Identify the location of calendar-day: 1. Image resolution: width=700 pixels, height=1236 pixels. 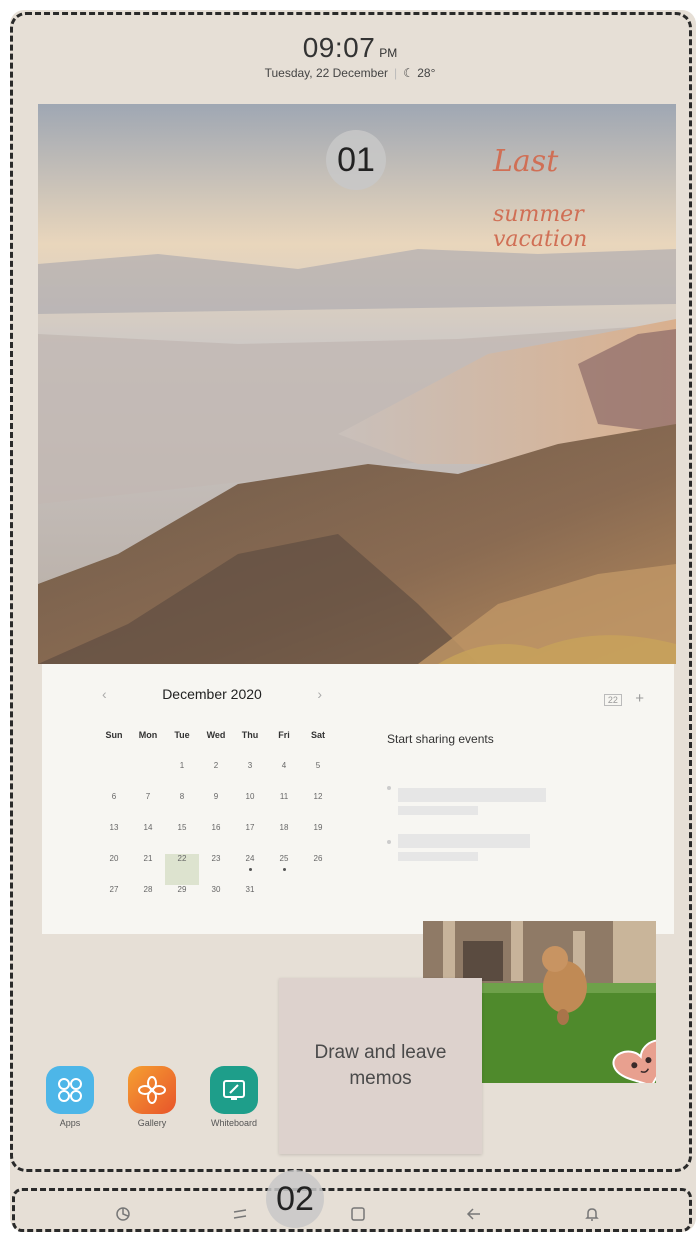
(182, 776).